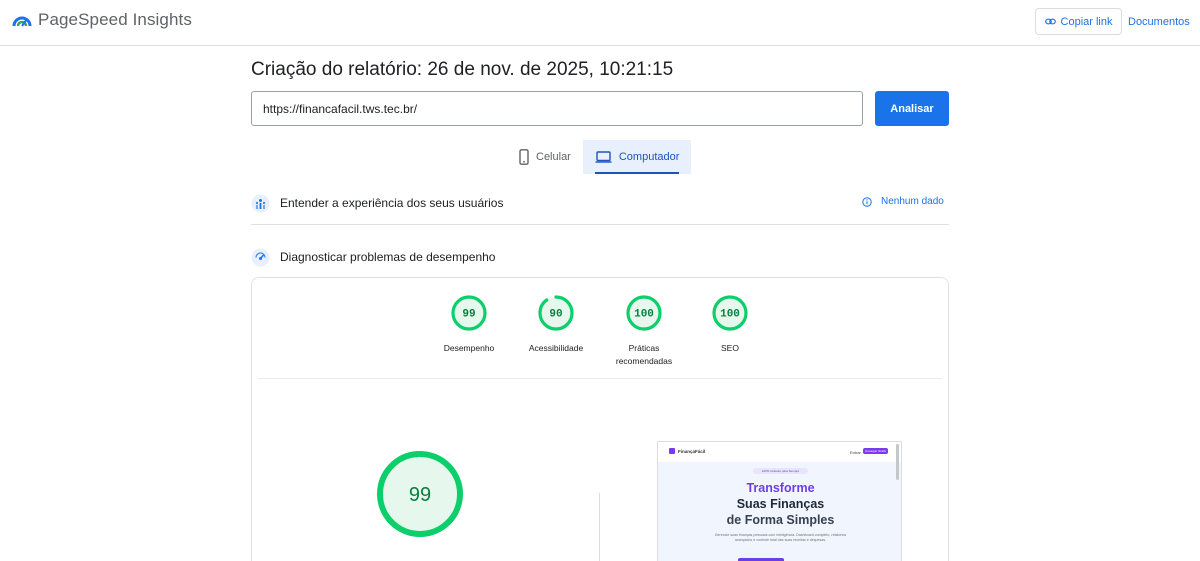 The width and height of the screenshot is (1200, 561). I want to click on tab-mobile: Celular, so click(545, 157).